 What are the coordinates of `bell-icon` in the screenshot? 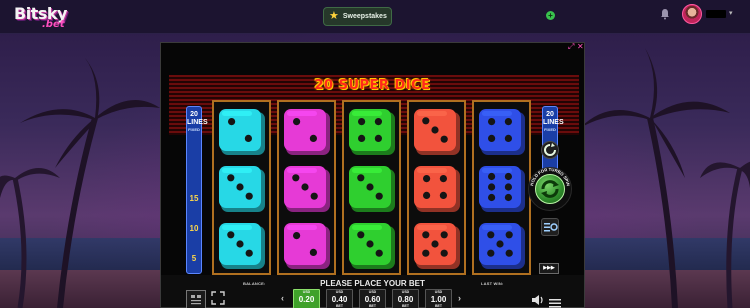 It's located at (665, 14).